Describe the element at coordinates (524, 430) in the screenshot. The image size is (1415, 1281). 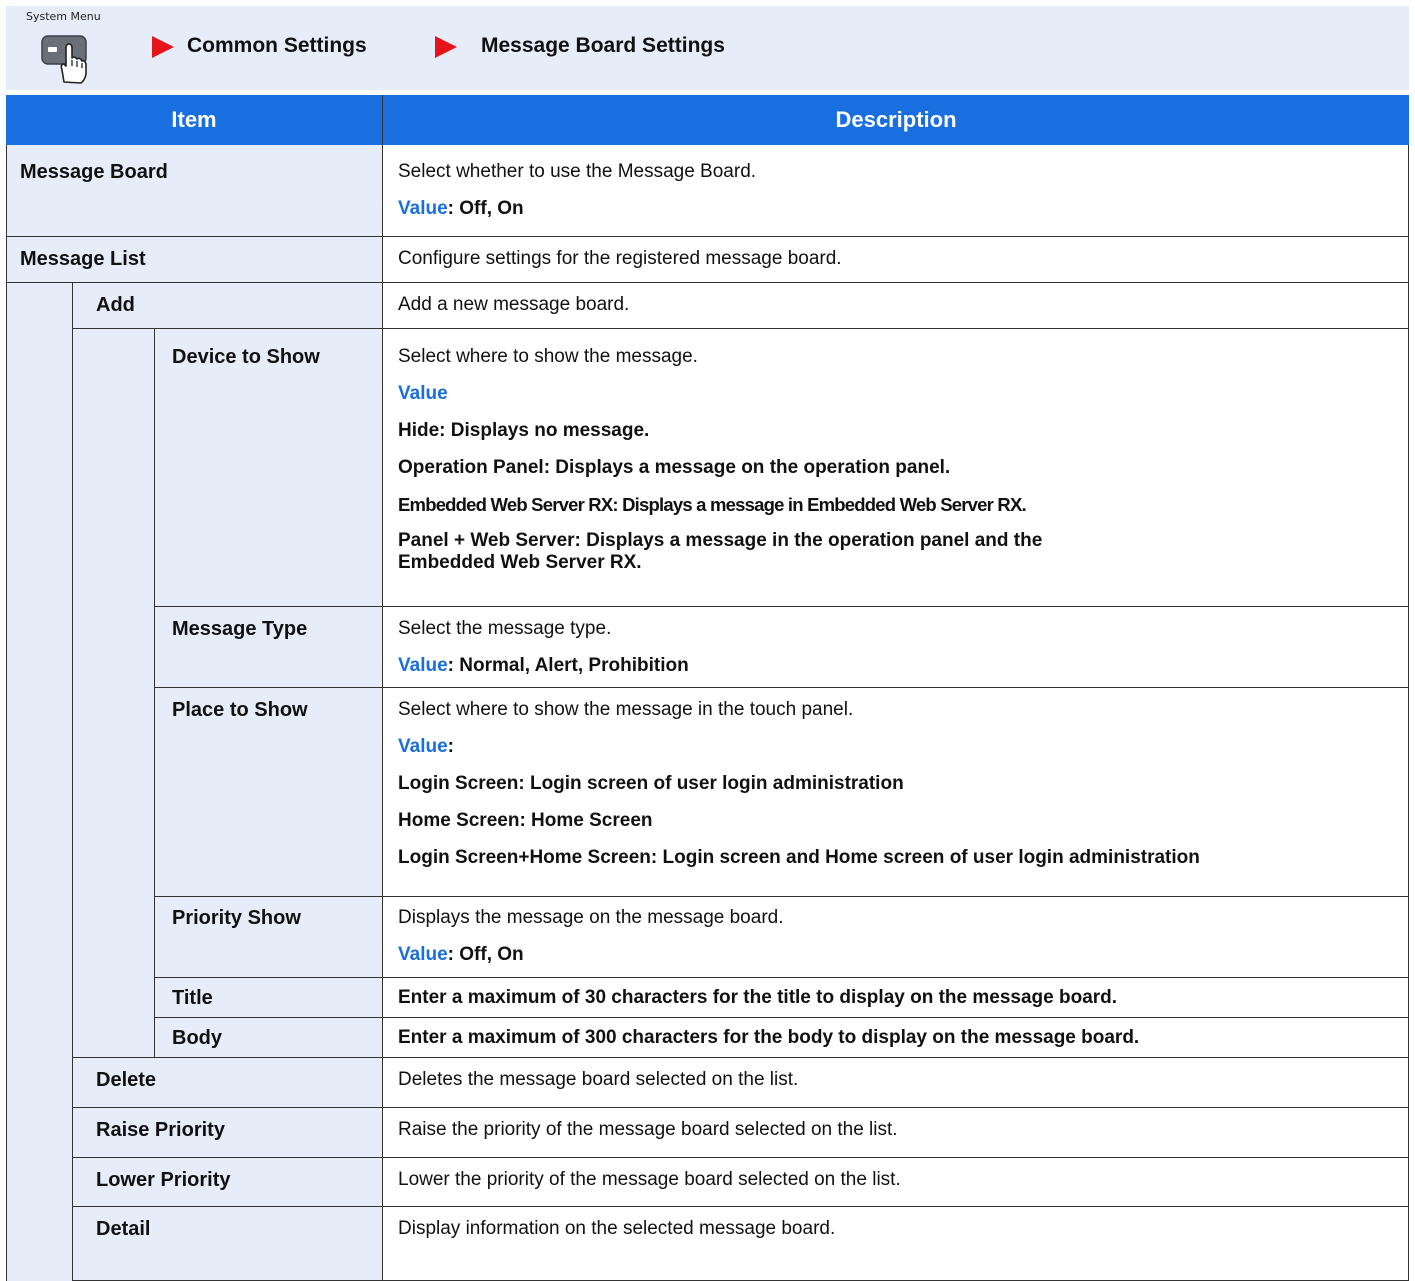
I see `option-hide: Hide: Displays no message.` at that location.